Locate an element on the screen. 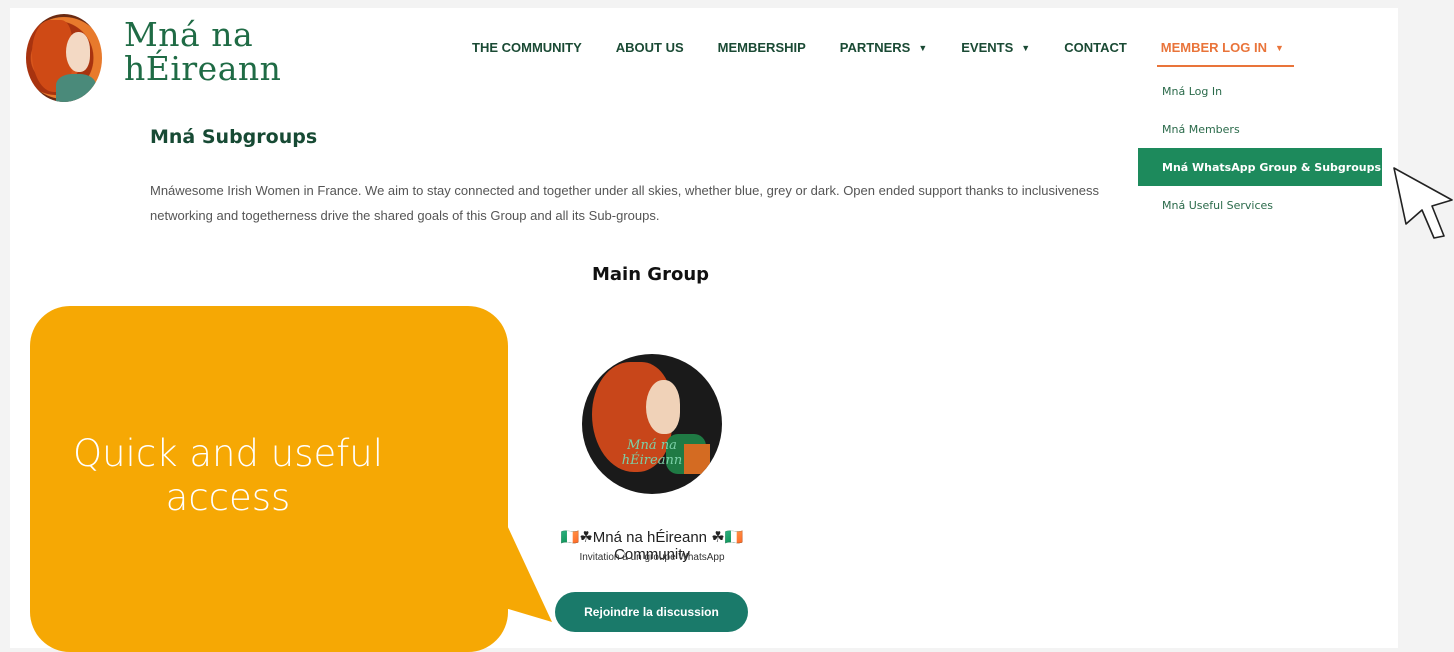  nav-label: PARTNERS is located at coordinates (875, 47).